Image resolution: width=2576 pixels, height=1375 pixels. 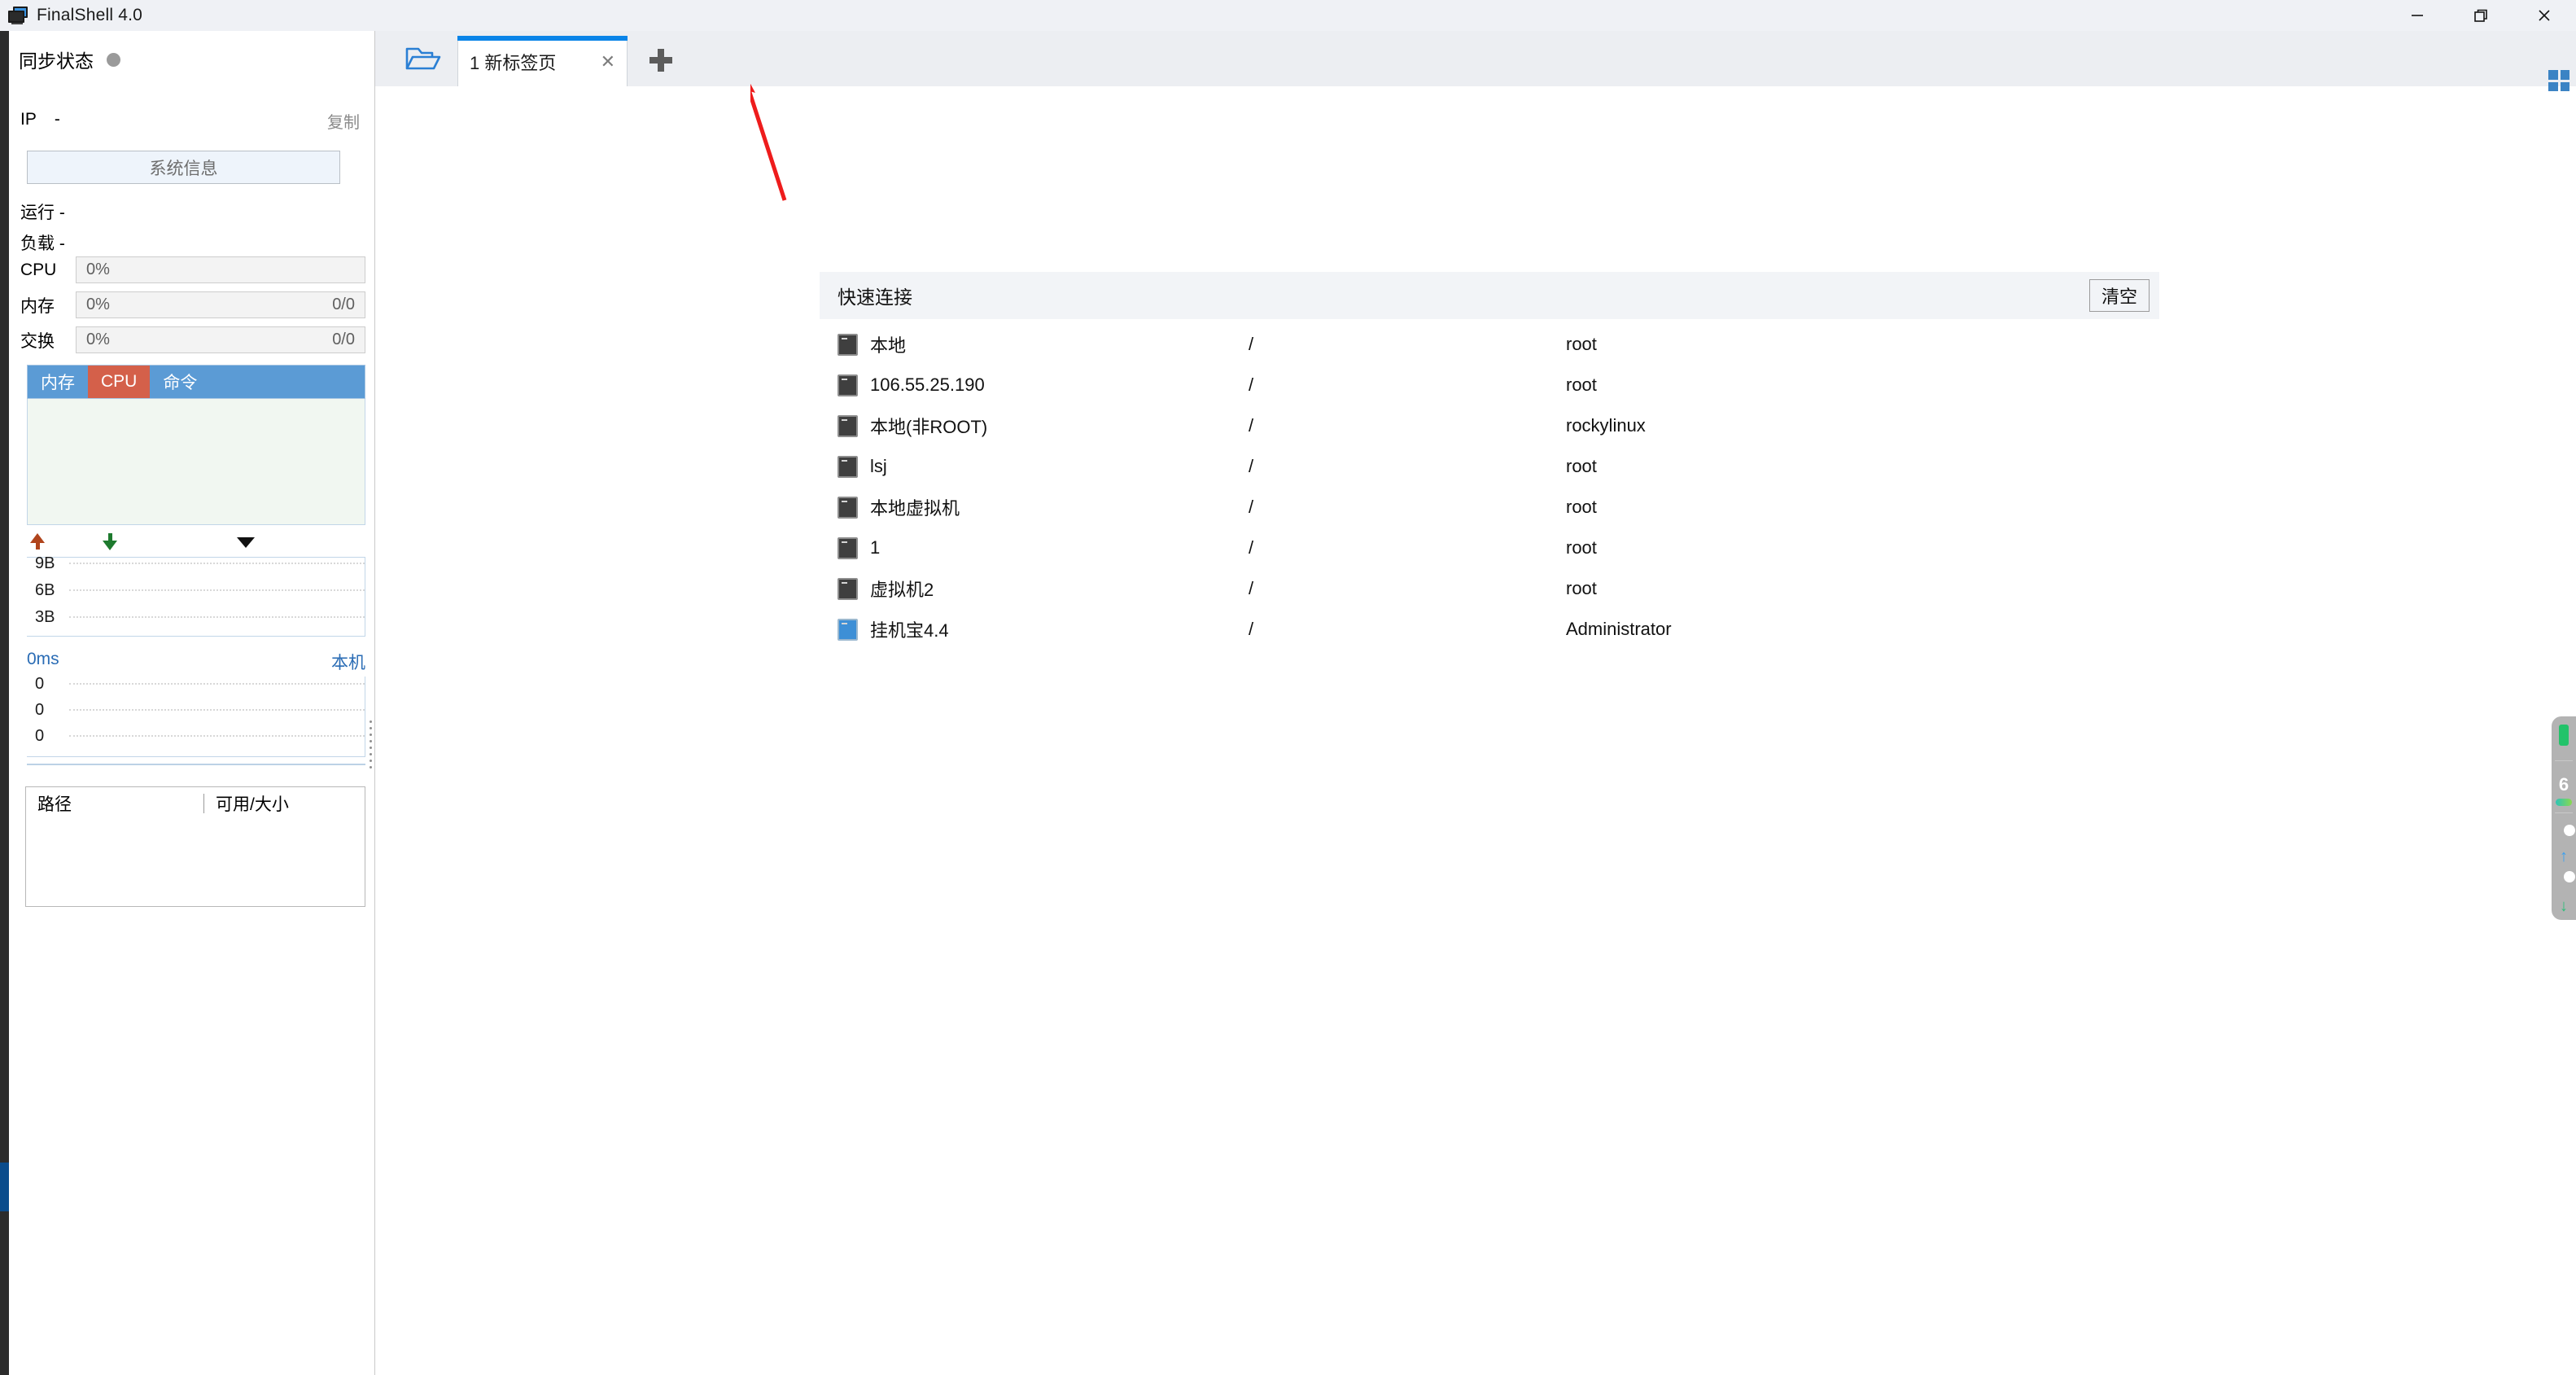 What do you see at coordinates (2544, 15) in the screenshot?
I see `close-button` at bounding box center [2544, 15].